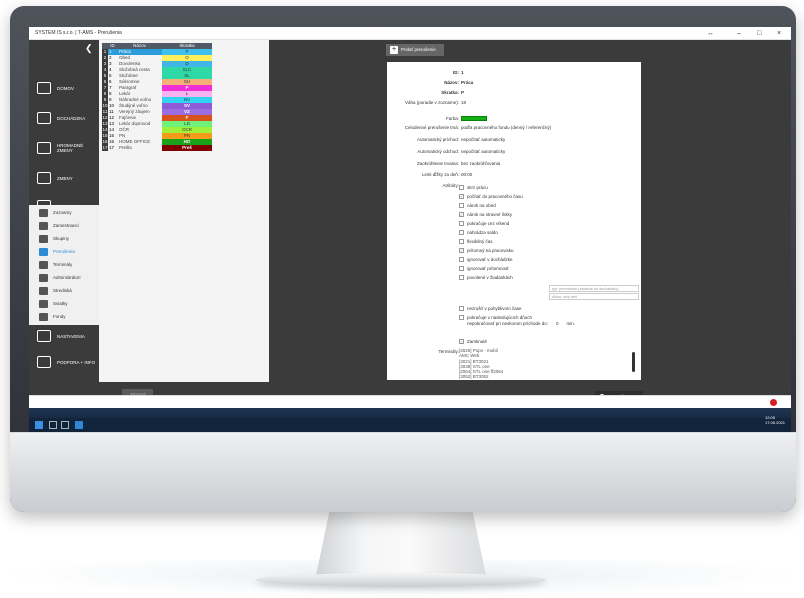  Describe the element at coordinates (44, 148) in the screenshot. I see `calendar-icon` at that location.